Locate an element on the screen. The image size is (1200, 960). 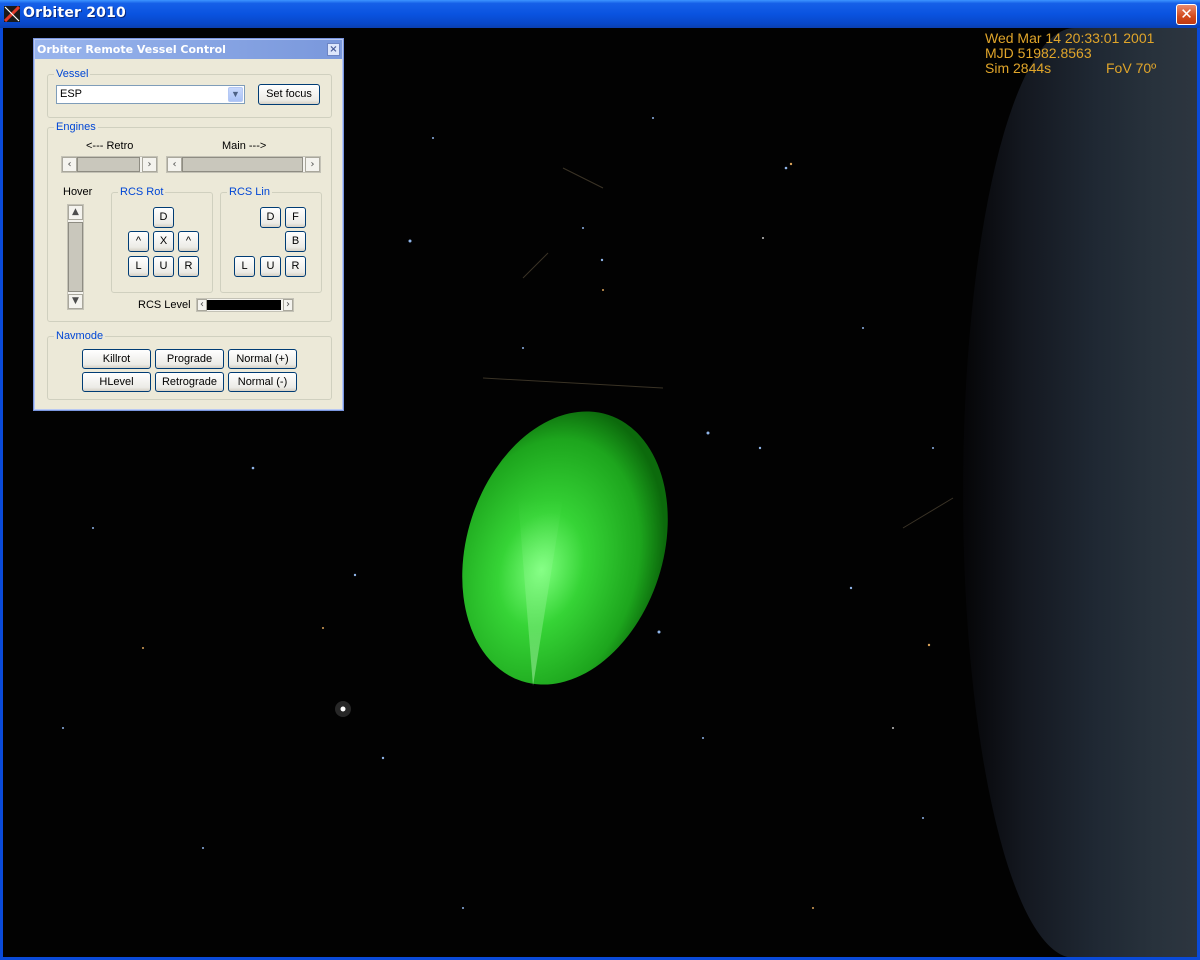
rcs-lin-u-button: U is located at coordinates (270, 266).